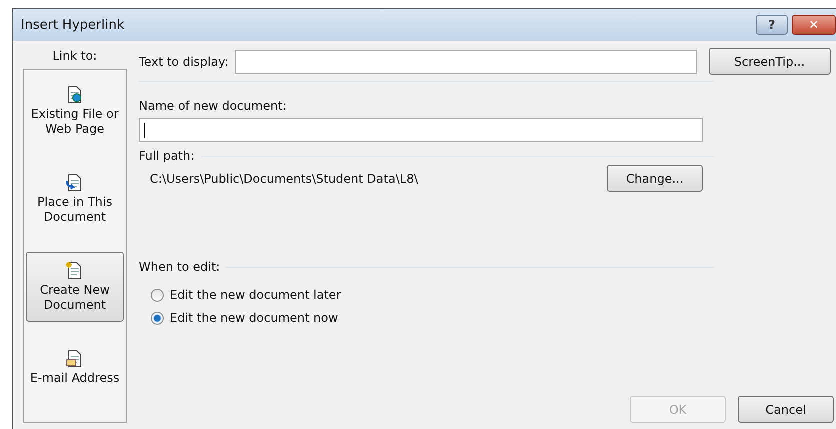 The image size is (836, 429). What do you see at coordinates (213, 106) in the screenshot?
I see `name-of-new-document-label: Name of new document:` at bounding box center [213, 106].